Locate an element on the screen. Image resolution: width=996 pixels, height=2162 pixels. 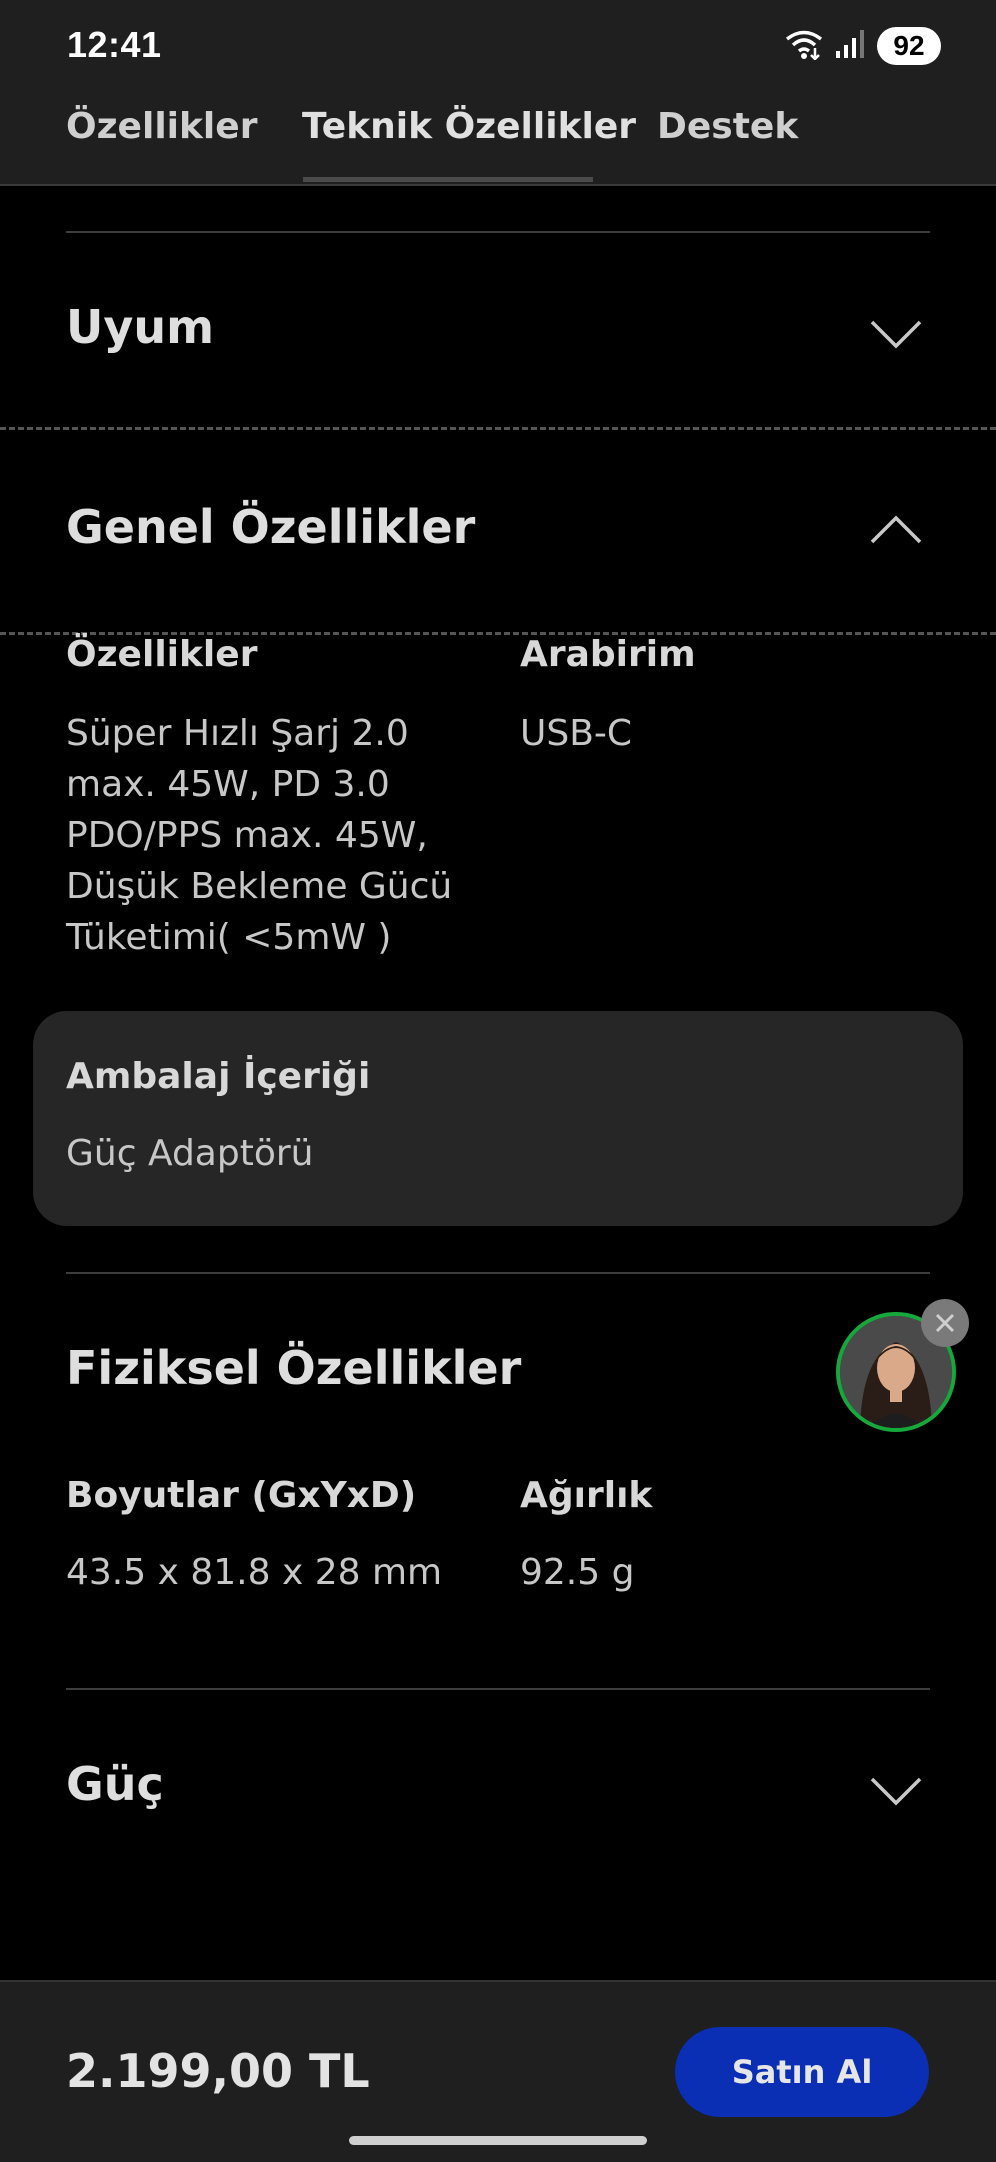
spec-label-ambalaj-icerigi: Ambalaj İçeriği is located at coordinates (218, 1076).